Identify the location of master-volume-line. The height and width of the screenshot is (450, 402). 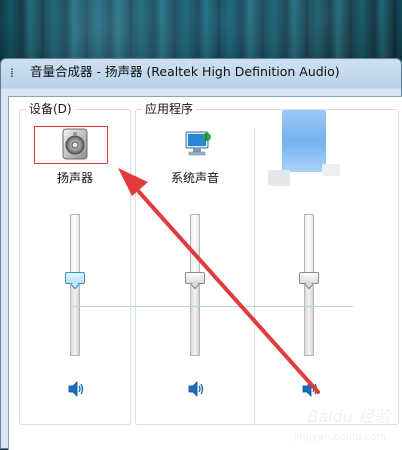
(213, 306).